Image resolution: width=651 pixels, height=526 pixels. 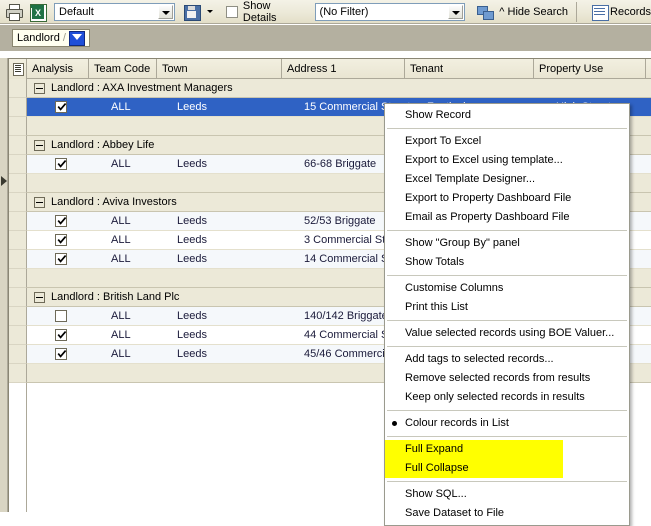 I want to click on menu-item-export-to-property-dashboard-file: Export to Property Dashboard File, so click(x=507, y=198).